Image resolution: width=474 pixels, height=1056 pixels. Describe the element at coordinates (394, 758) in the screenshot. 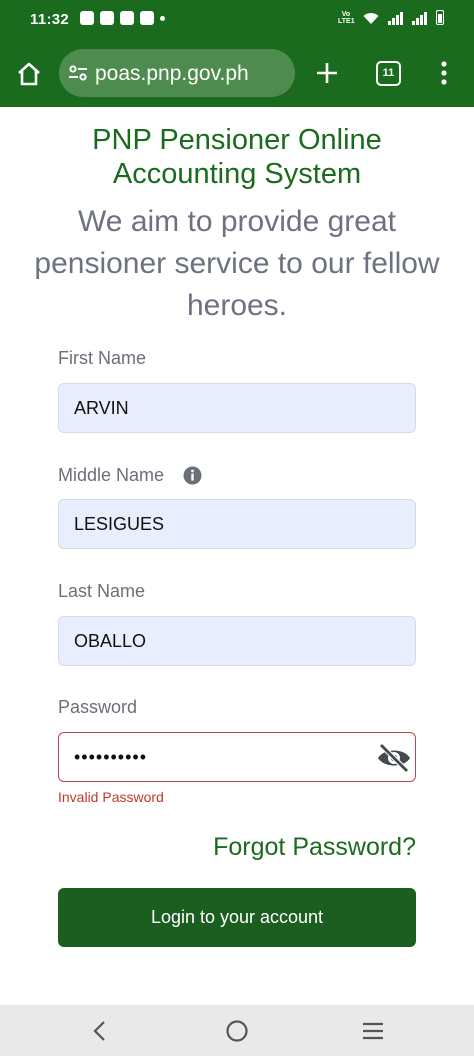

I see `eye-off-icon` at that location.